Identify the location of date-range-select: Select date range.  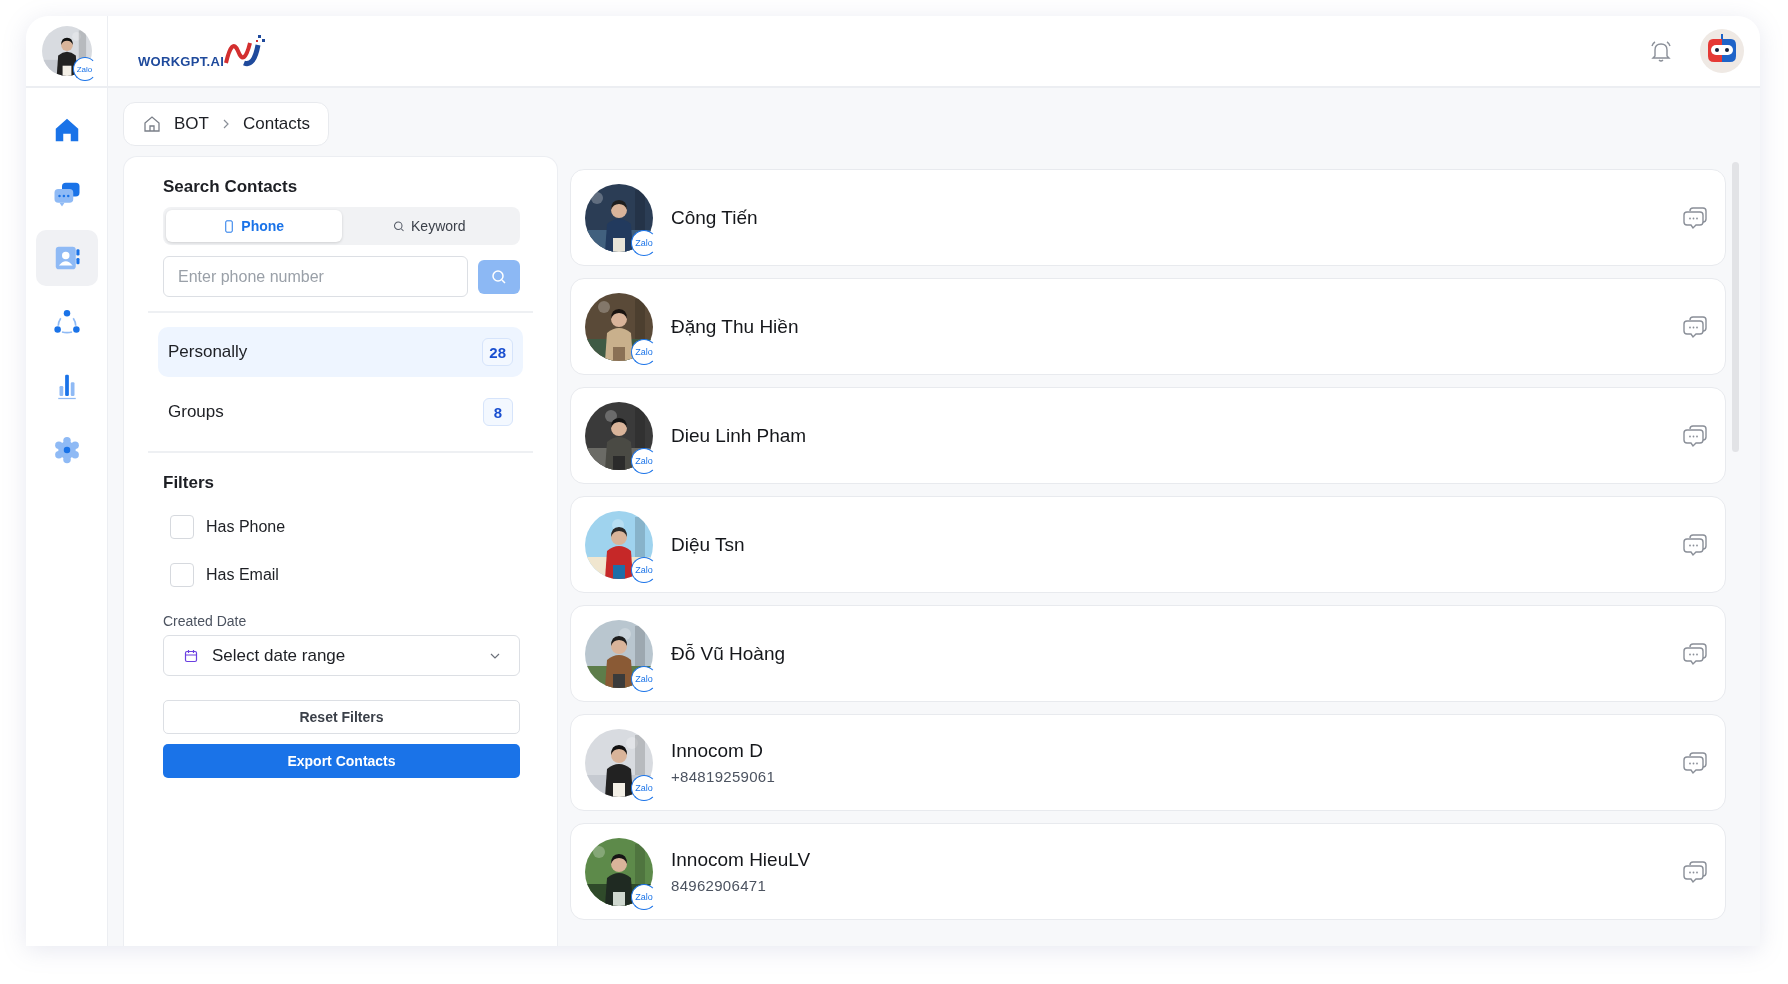
(341, 655).